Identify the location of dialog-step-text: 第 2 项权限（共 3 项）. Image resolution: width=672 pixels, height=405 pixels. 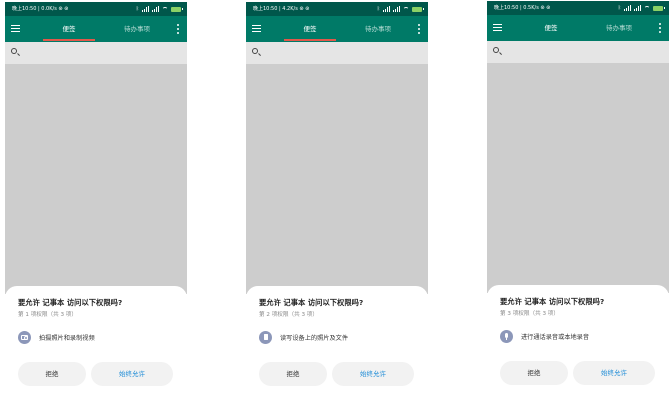
(288, 315).